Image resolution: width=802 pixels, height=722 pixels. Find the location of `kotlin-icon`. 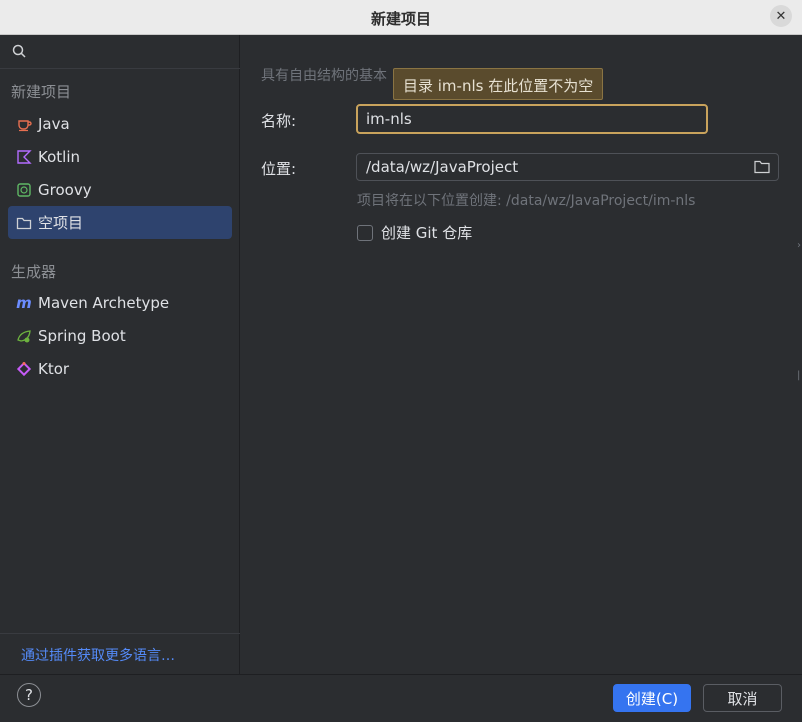

kotlin-icon is located at coordinates (24, 157).